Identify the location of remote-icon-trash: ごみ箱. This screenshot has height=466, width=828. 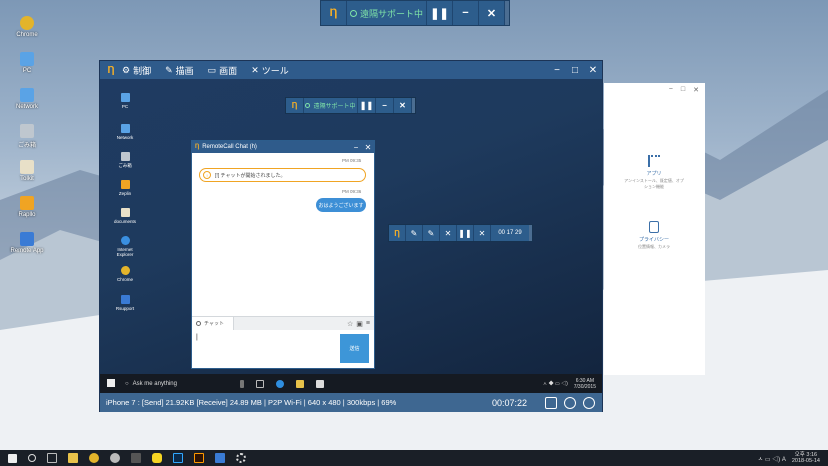
(125, 160).